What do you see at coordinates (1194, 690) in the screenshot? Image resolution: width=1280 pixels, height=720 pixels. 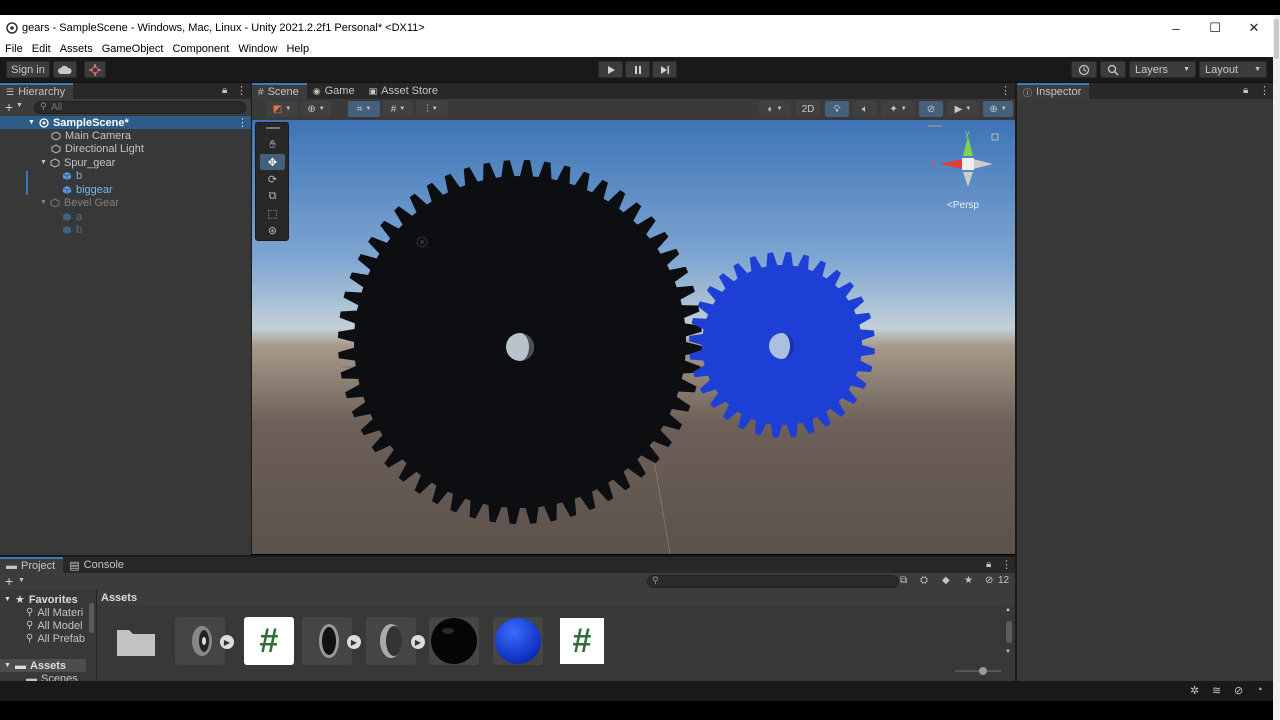 I see `bug-icon: ✲` at bounding box center [1194, 690].